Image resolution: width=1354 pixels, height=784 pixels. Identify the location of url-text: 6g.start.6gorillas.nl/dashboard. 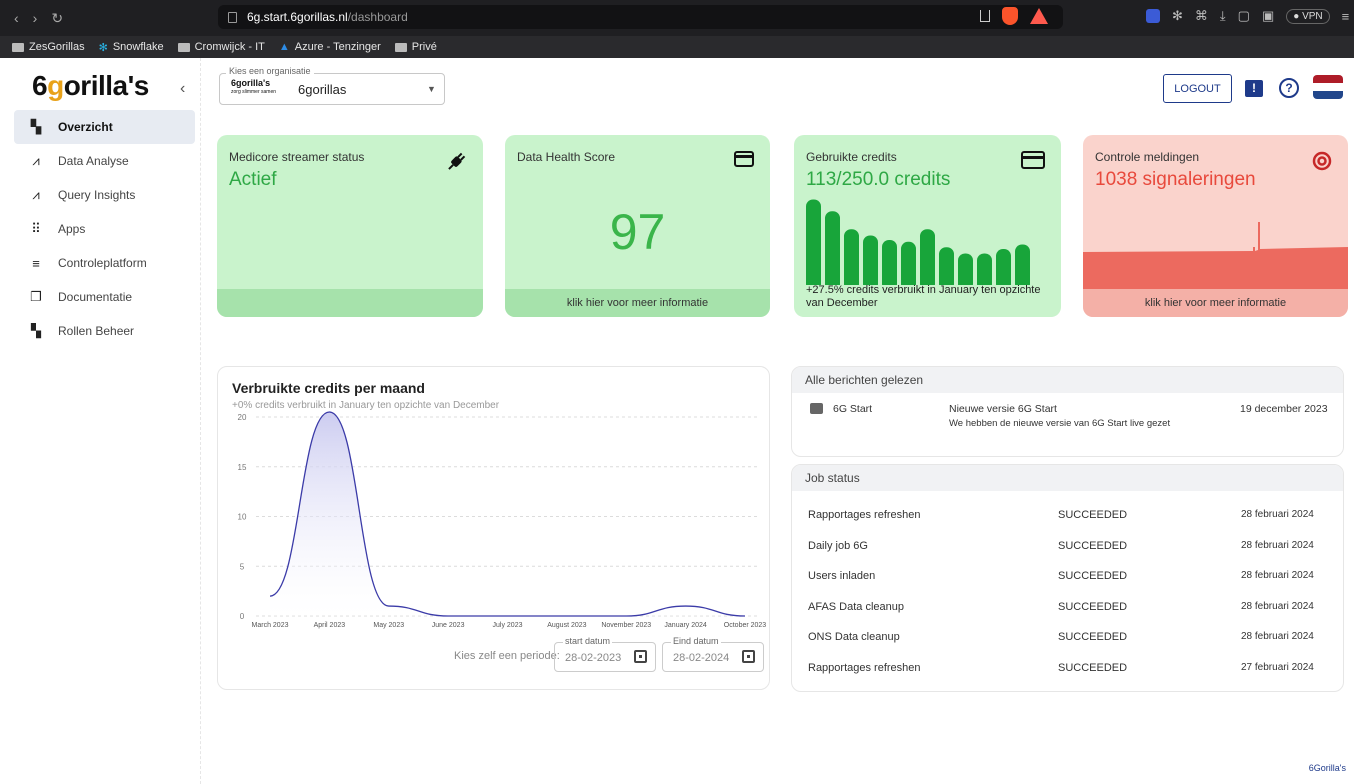
(327, 17).